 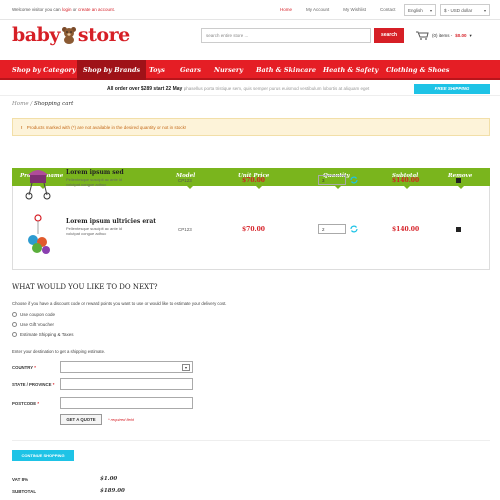 What do you see at coordinates (332, 180) in the screenshot?
I see `quantity-input: 3` at bounding box center [332, 180].